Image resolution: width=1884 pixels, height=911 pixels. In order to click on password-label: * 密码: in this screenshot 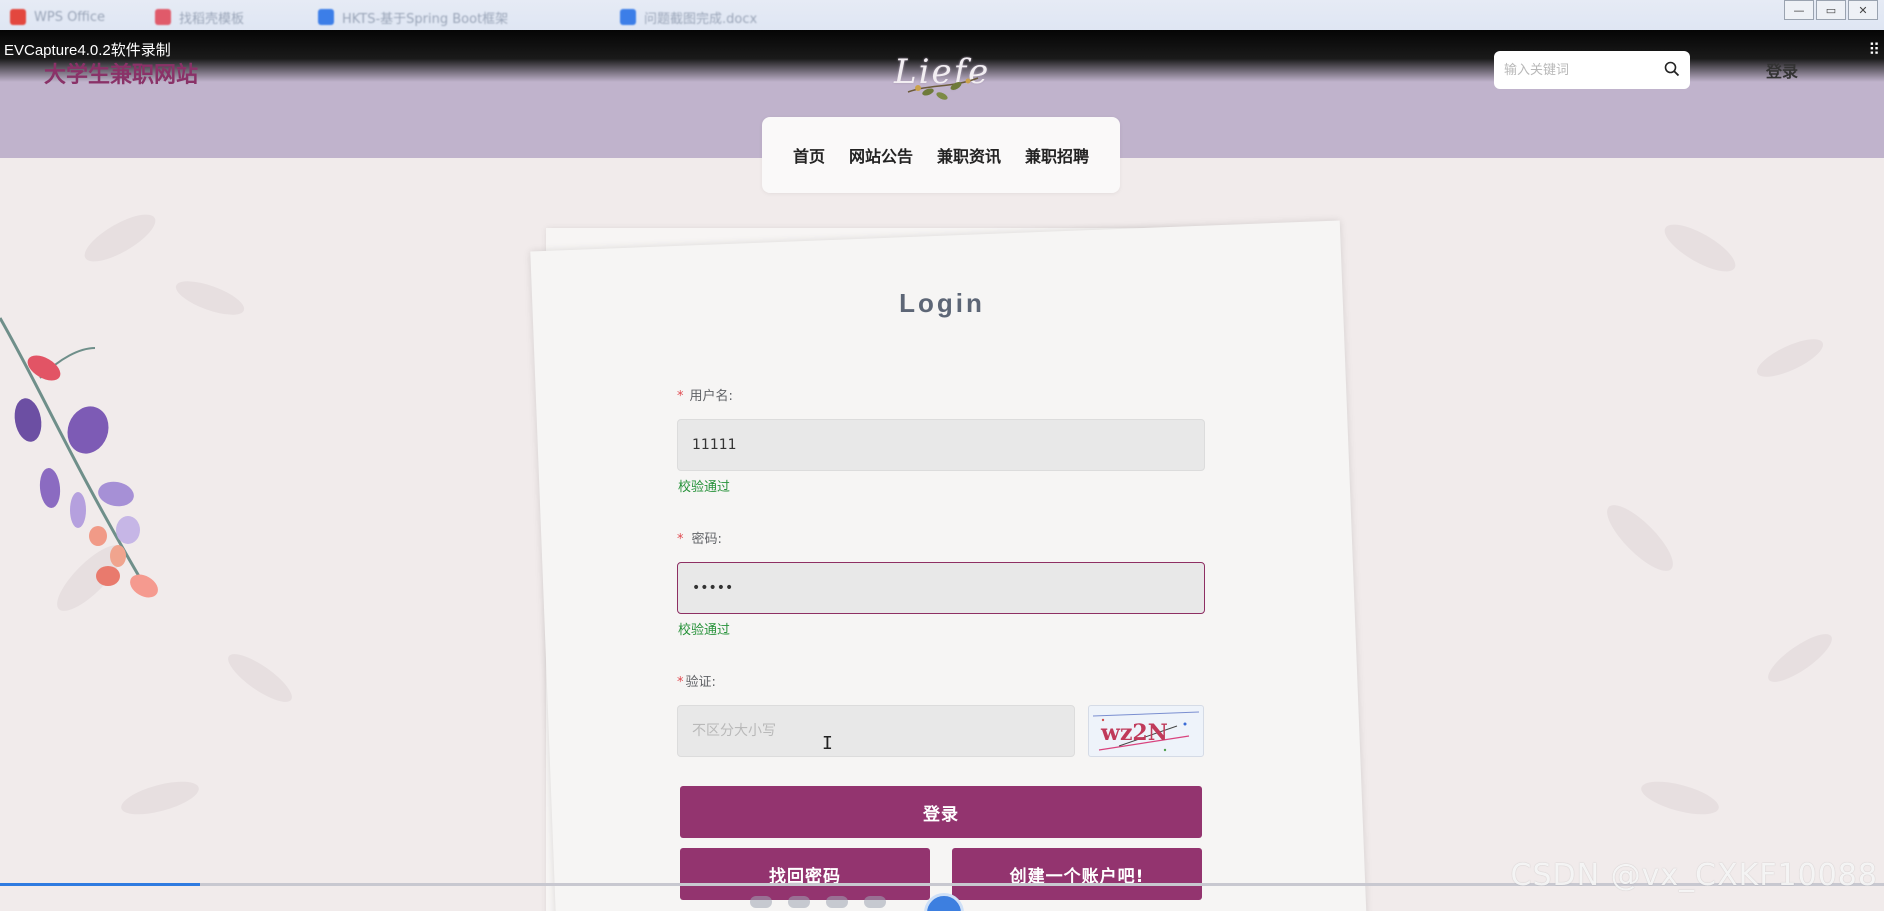, I will do `click(699, 539)`.